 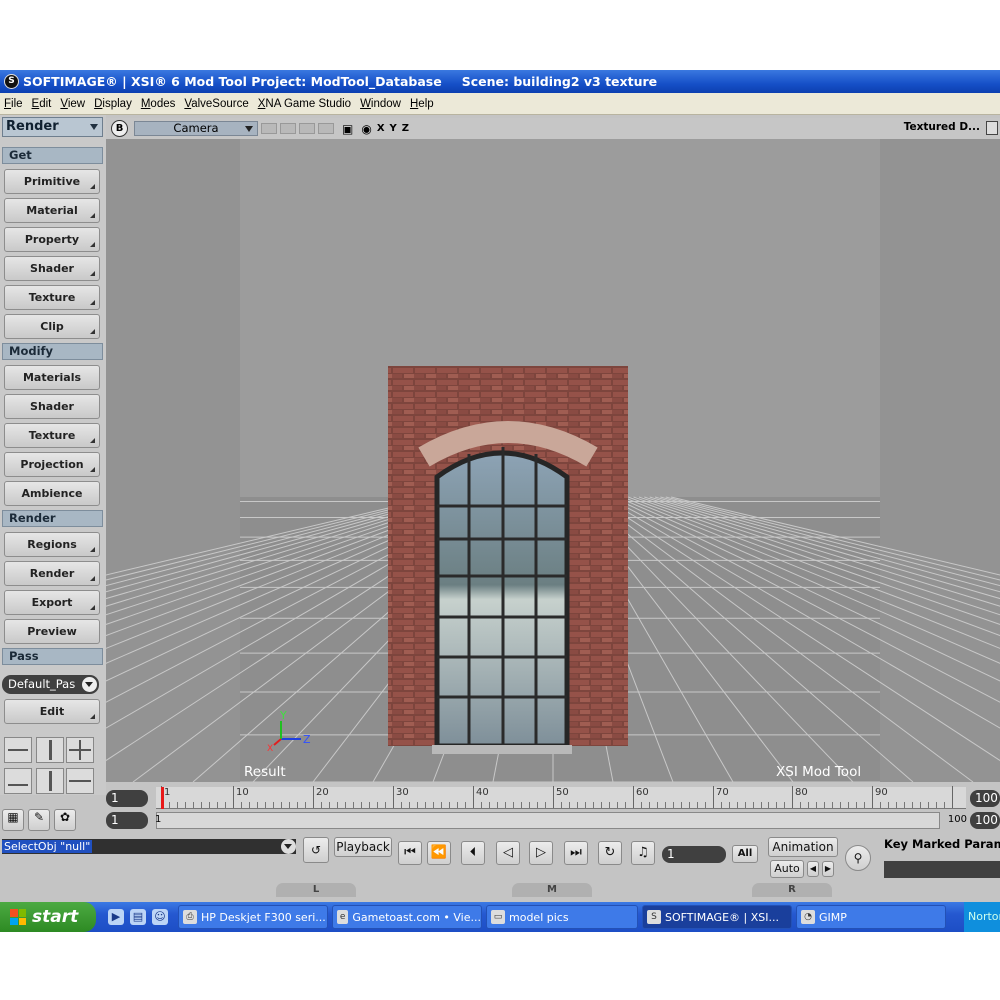 I want to click on start-button: start, so click(x=48, y=917).